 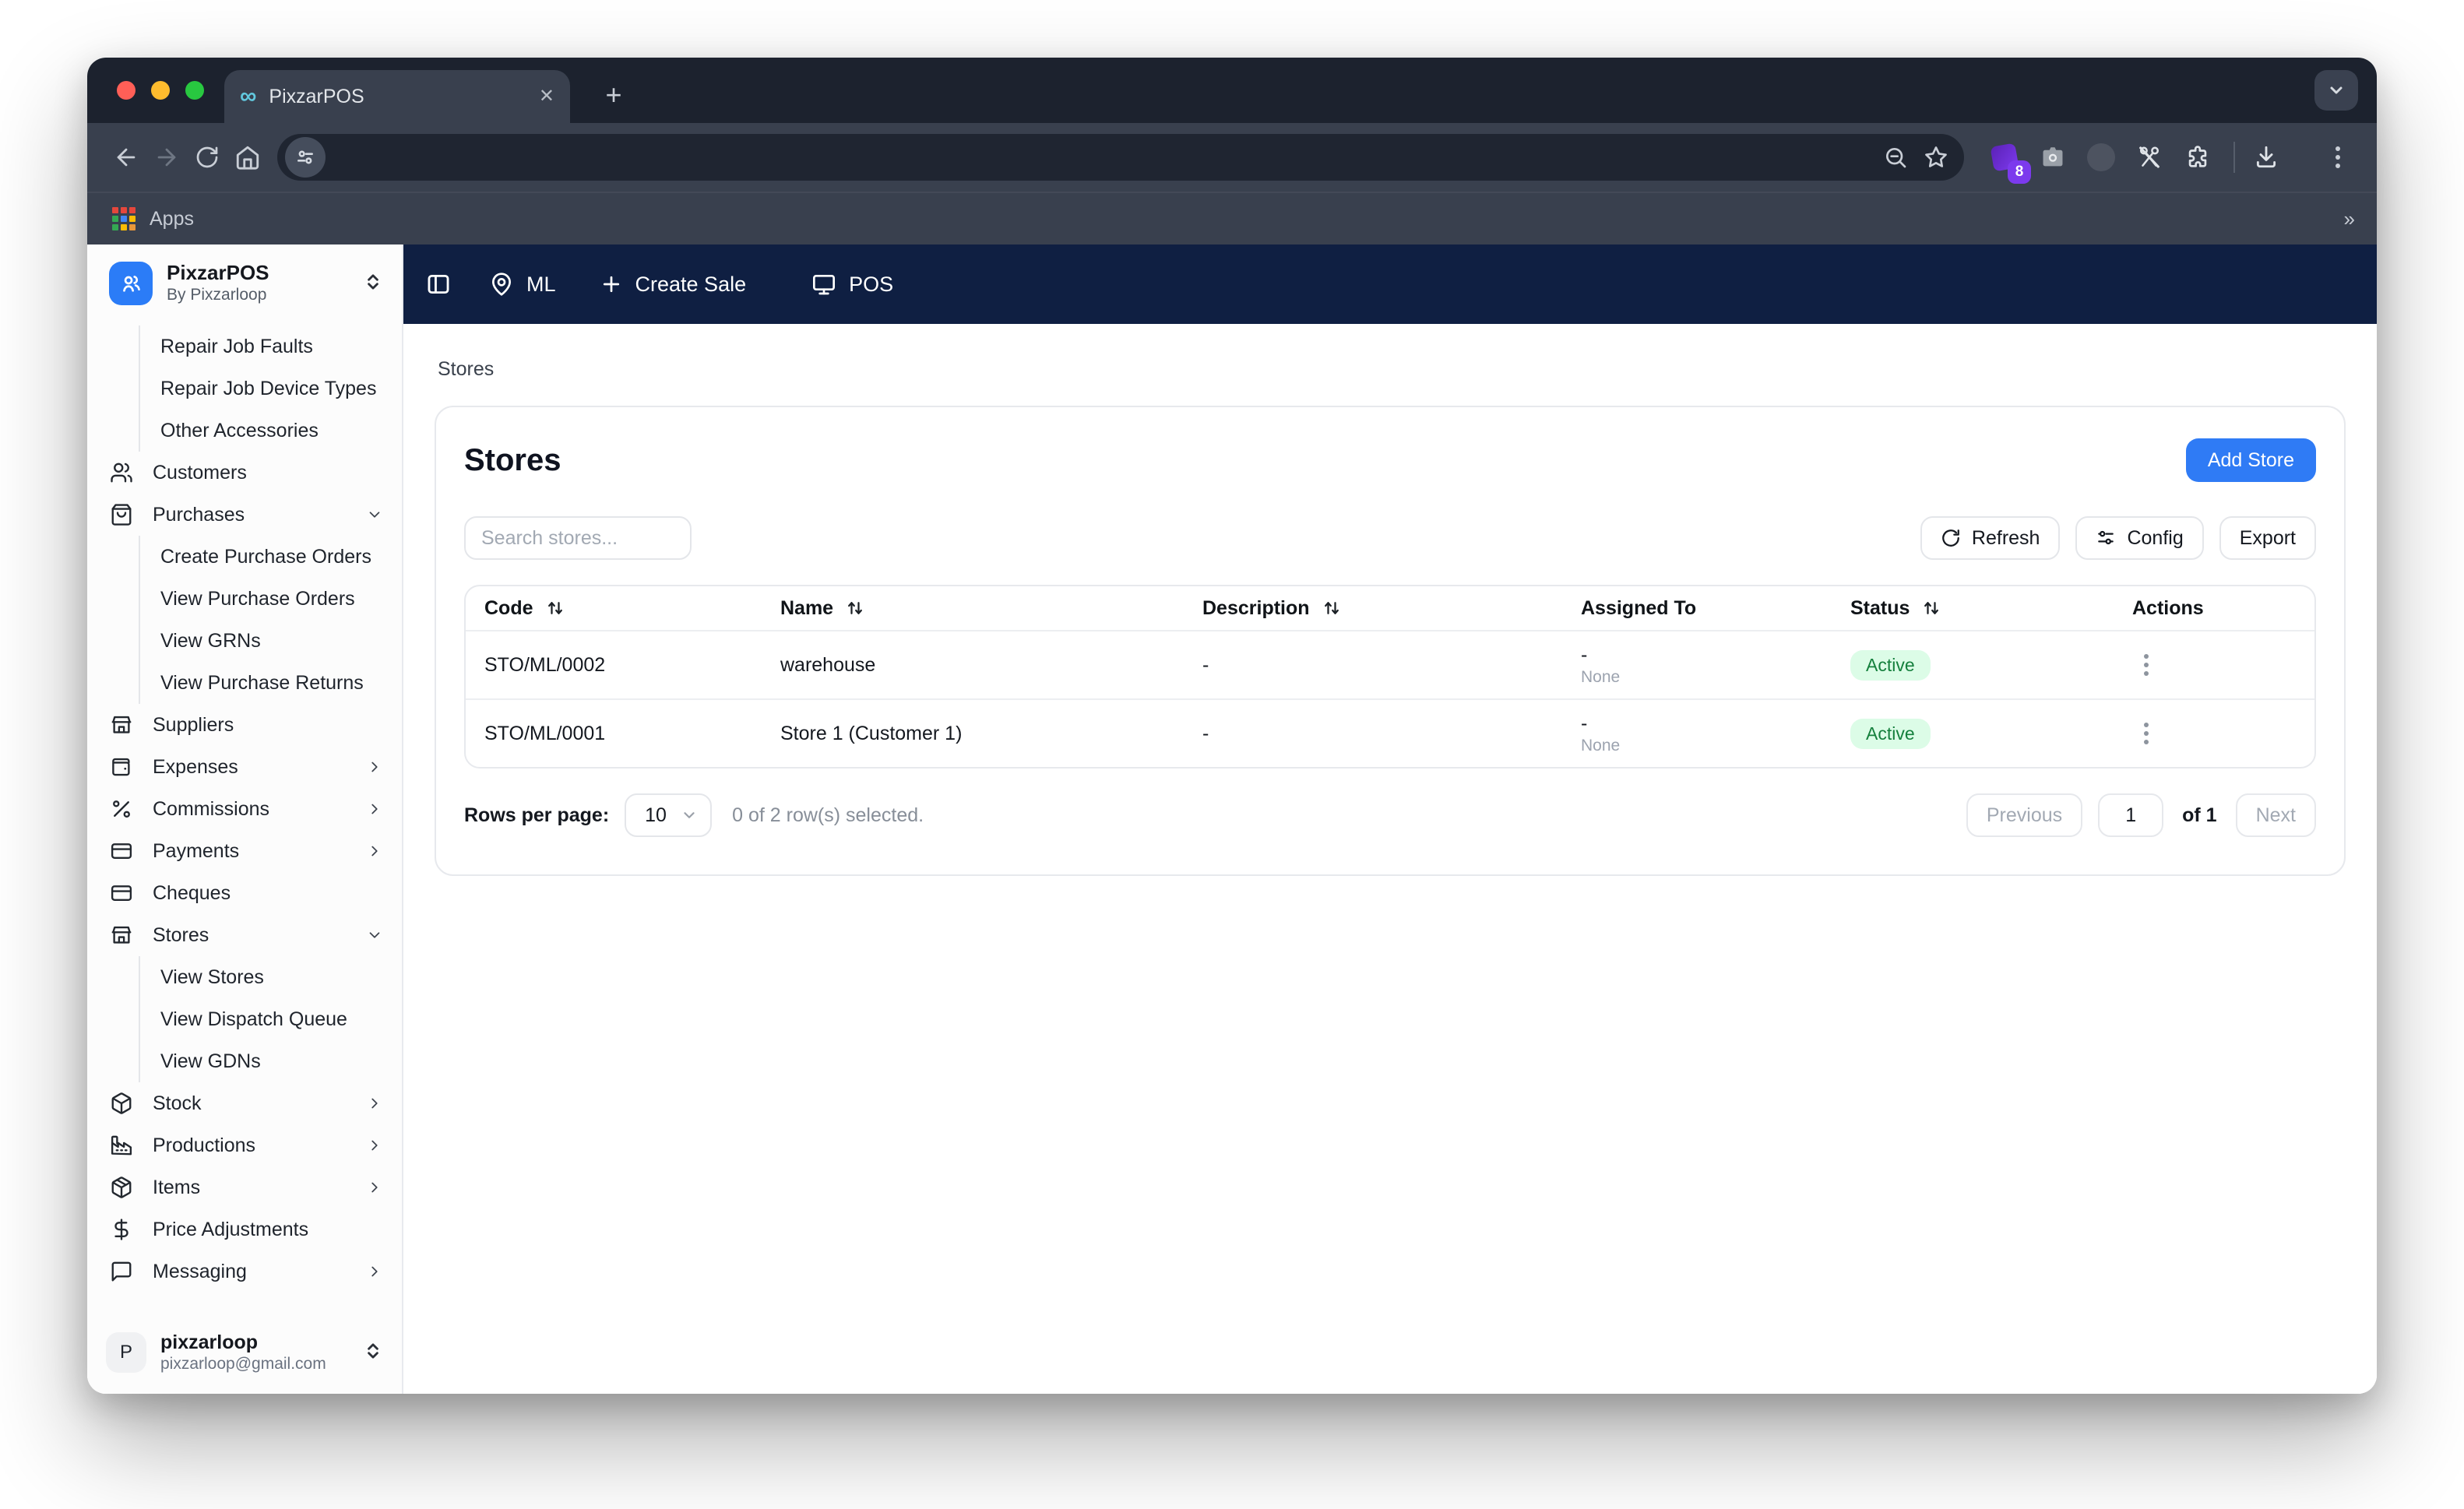 What do you see at coordinates (2168, 607) in the screenshot?
I see `column-label: Actions` at bounding box center [2168, 607].